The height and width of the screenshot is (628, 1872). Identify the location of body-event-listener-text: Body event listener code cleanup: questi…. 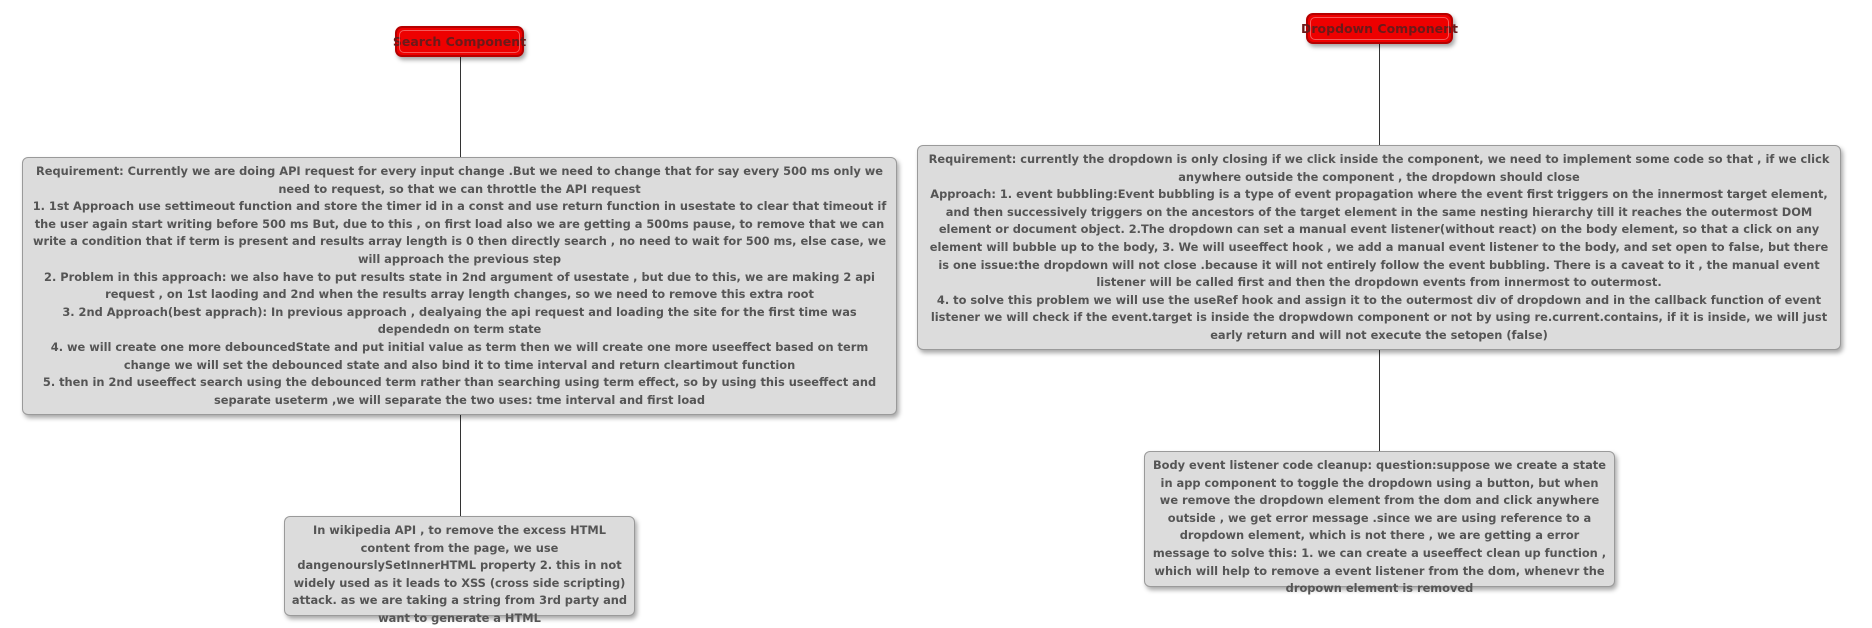
(1379, 527).